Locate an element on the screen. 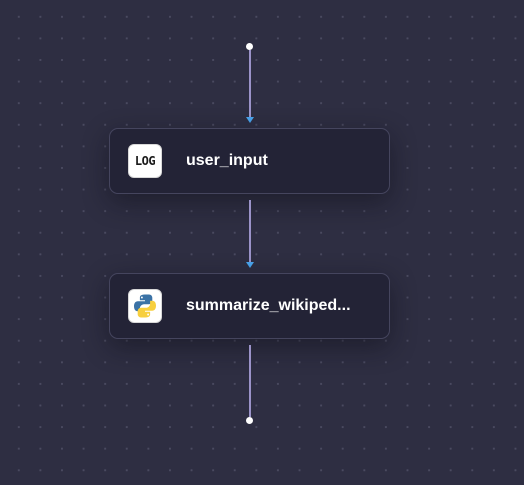 This screenshot has height=485, width=524. node-label: user_input is located at coordinates (227, 160).